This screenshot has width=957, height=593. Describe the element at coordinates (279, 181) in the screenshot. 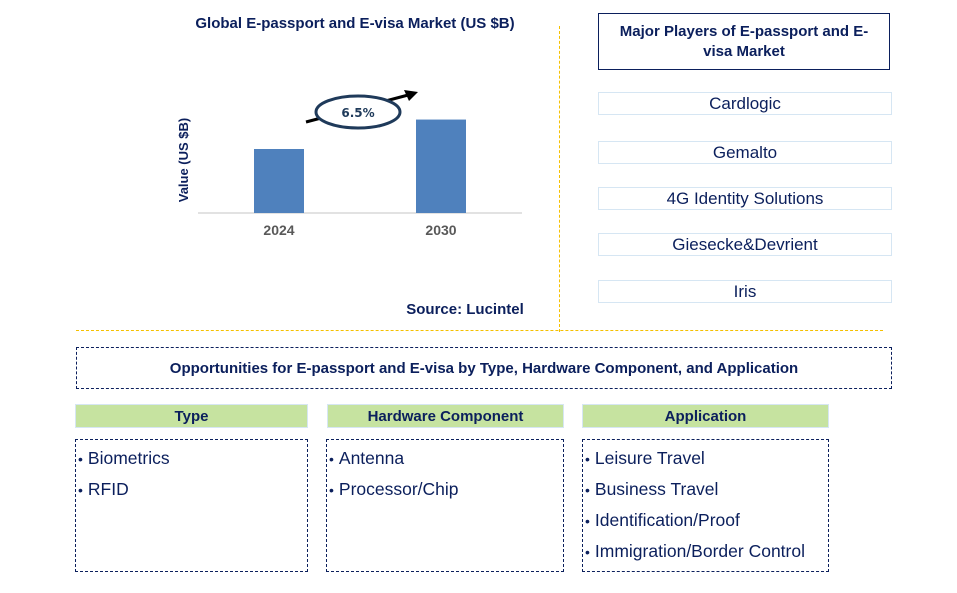

I see `bar-2024` at that location.